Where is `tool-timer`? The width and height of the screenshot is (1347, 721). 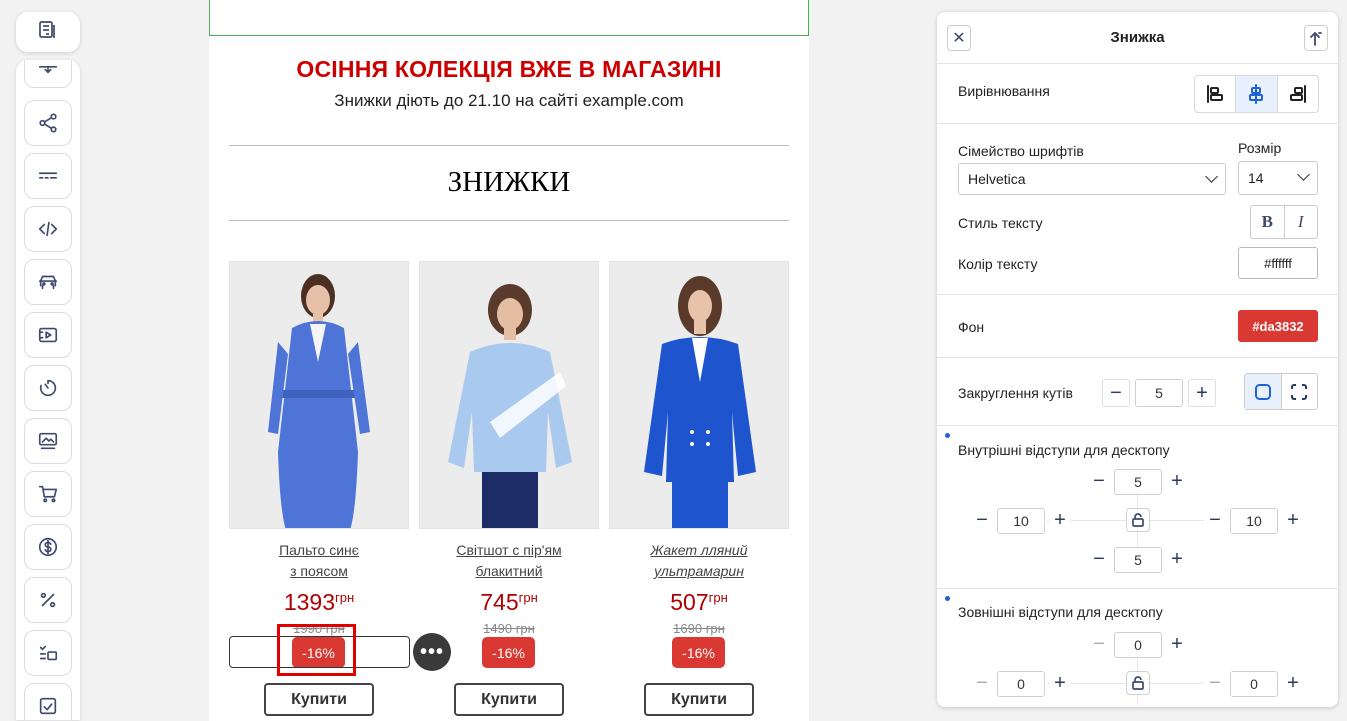 tool-timer is located at coordinates (48, 388).